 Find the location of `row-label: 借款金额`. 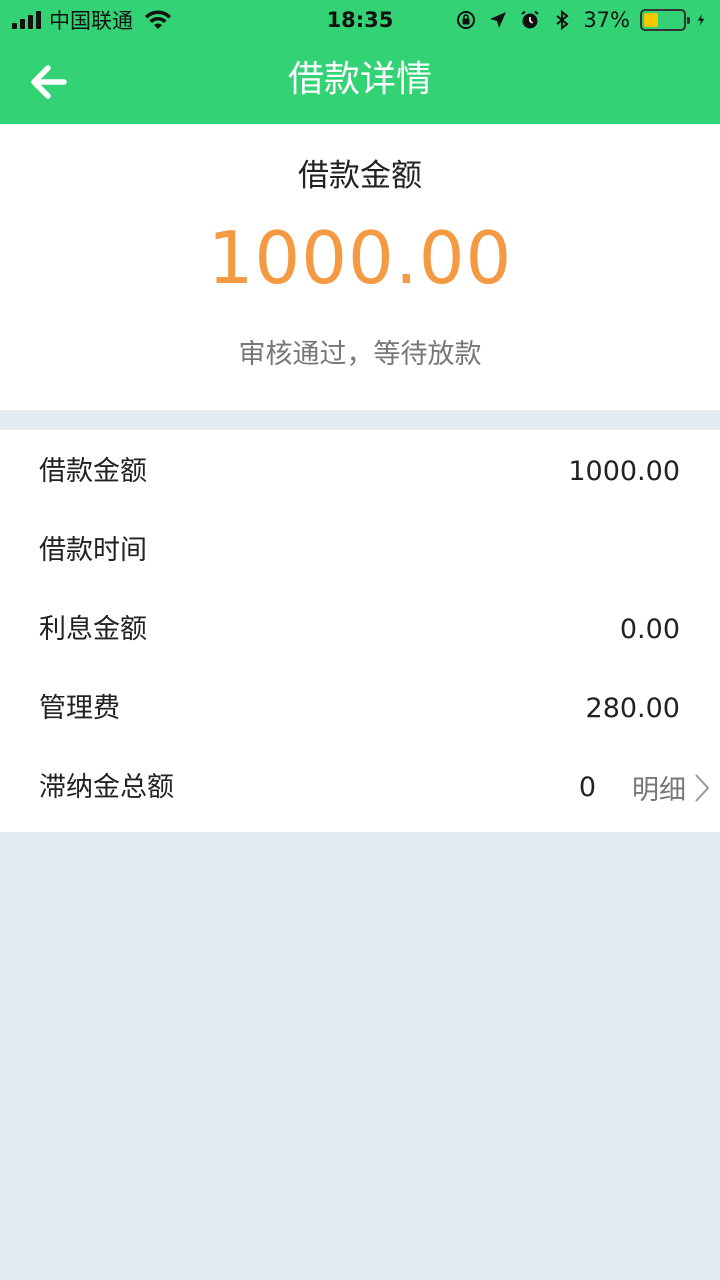

row-label: 借款金额 is located at coordinates (93, 471).